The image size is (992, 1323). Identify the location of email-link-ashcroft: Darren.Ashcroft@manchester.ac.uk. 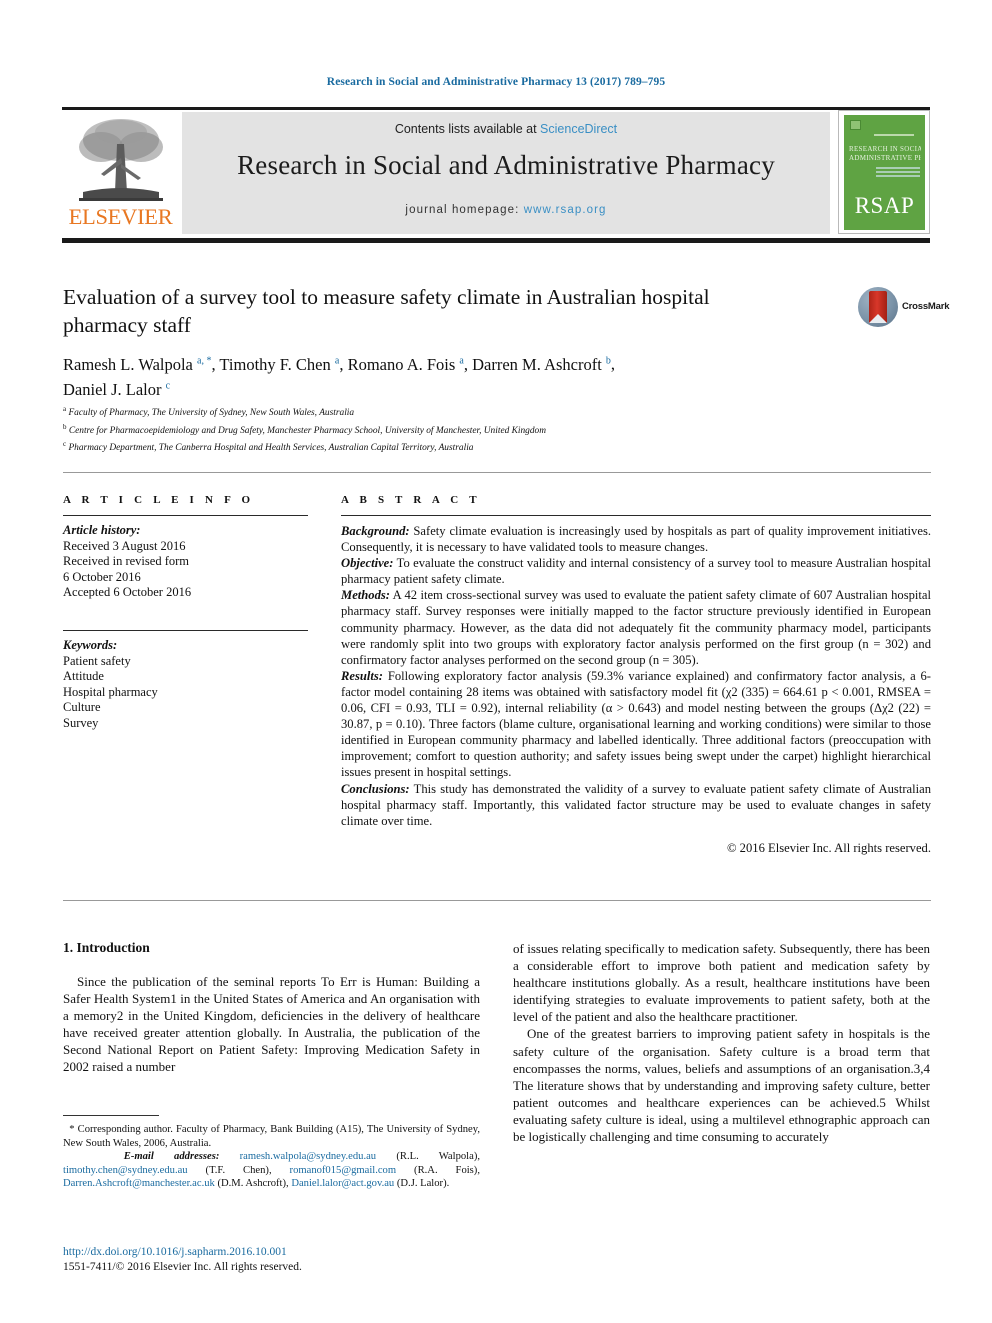
(139, 1183).